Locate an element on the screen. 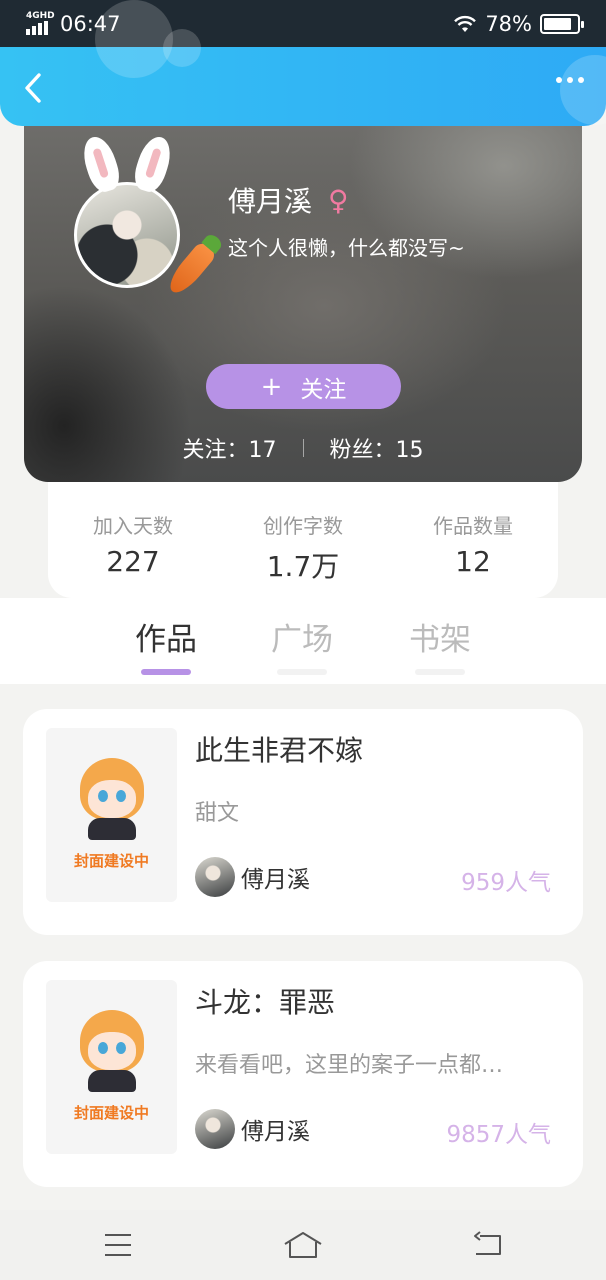 This screenshot has height=1280, width=606. follow-counts: 关注：17 粉丝：15 is located at coordinates (303, 448).